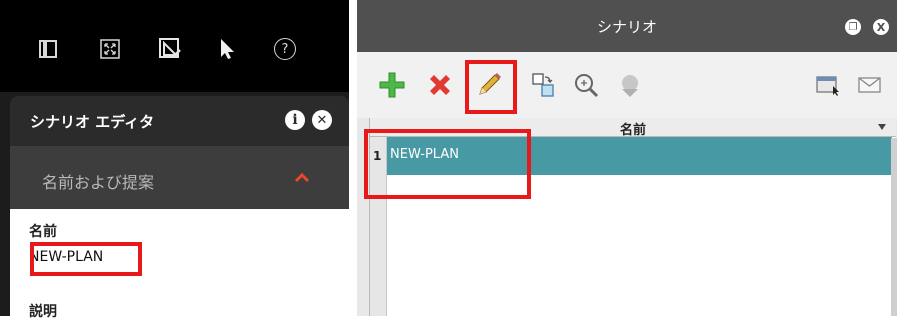 Image resolution: width=897 pixels, height=321 pixels. I want to click on fit-extent-icon, so click(110, 49).